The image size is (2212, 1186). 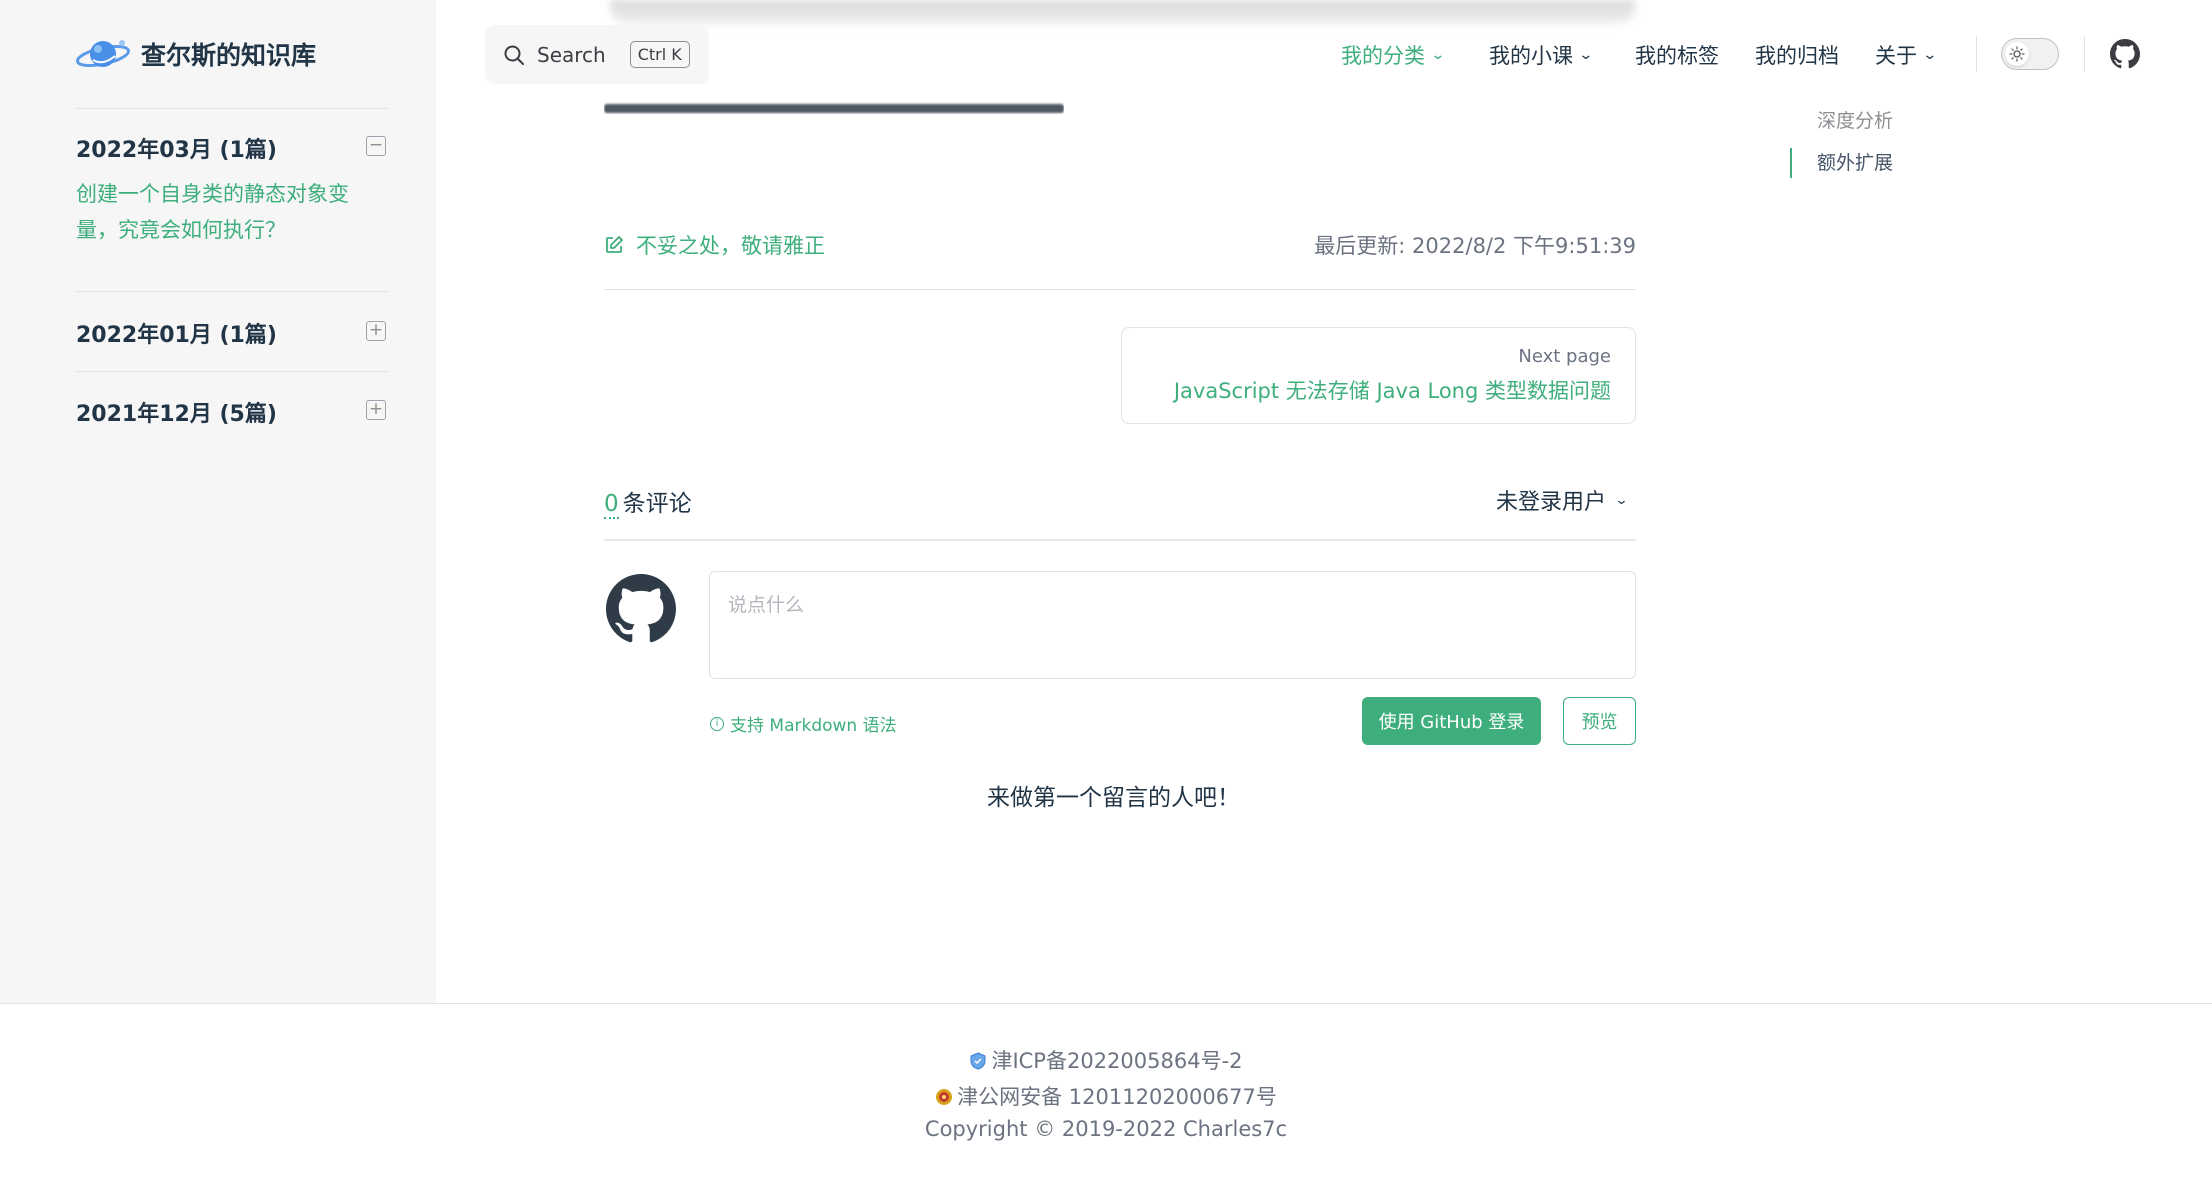 I want to click on footer-police: 津公网安备 12011202000677号, so click(x=1106, y=1096).